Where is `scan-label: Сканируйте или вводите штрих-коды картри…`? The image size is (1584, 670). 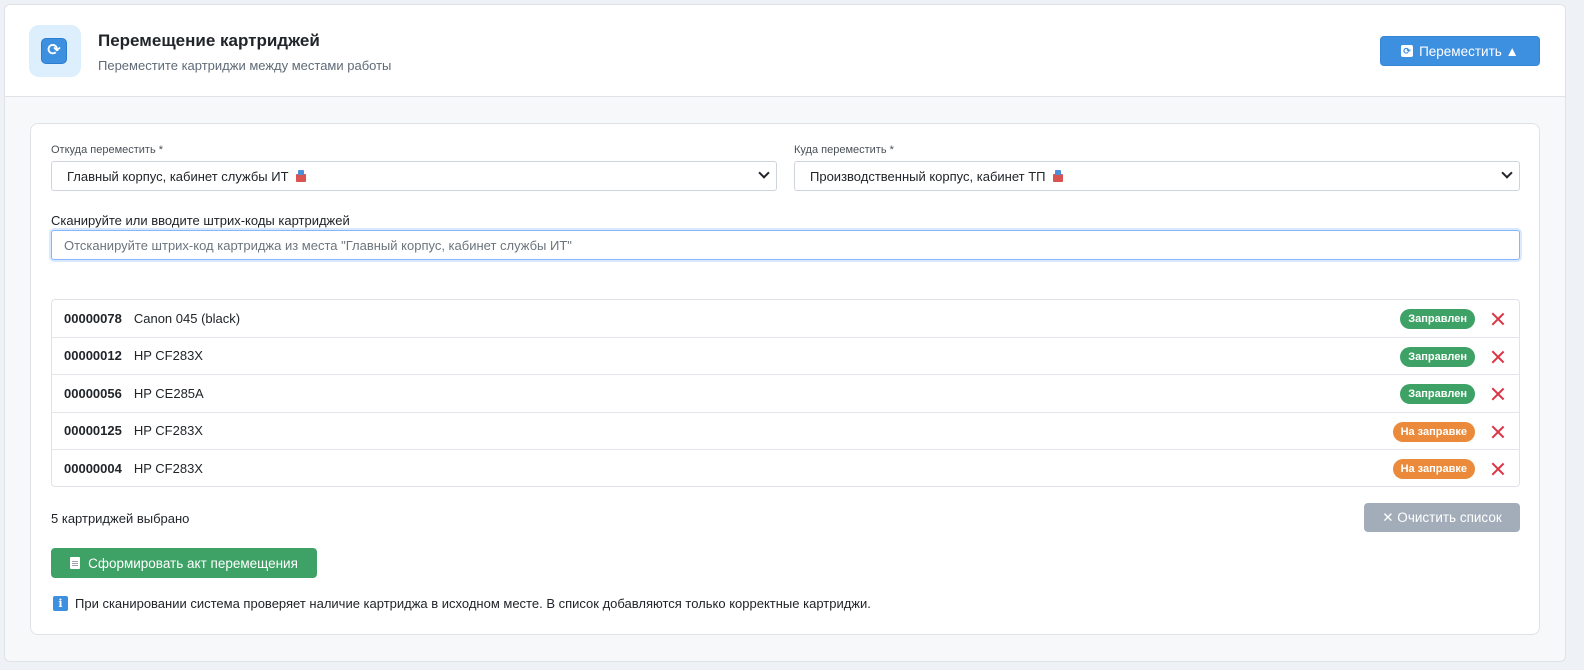 scan-label: Сканируйте или вводите штрих-коды картри… is located at coordinates (200, 220).